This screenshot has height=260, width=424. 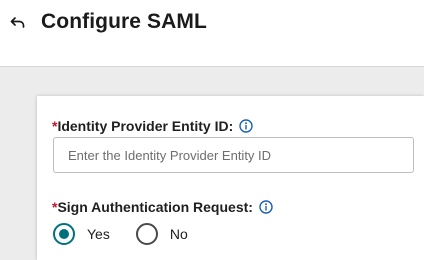 I want to click on radio-button-unselected, so click(x=146, y=234).